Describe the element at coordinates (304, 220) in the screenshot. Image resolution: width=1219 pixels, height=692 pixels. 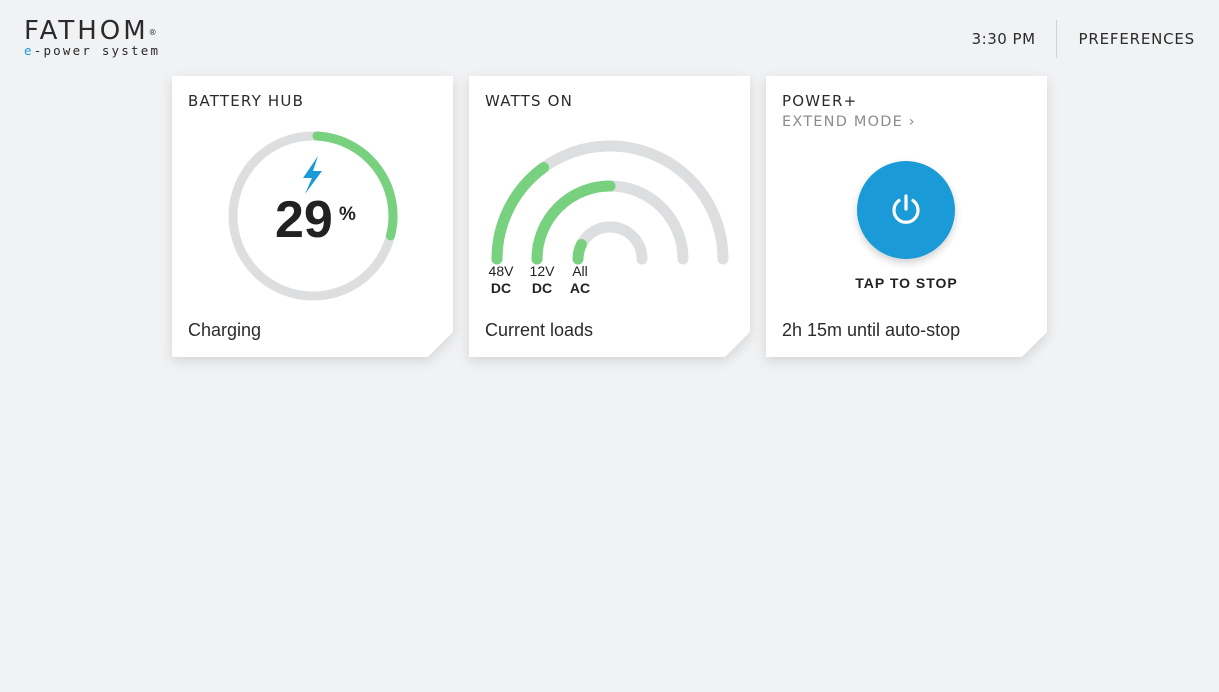
I see `battery-percent-value: 29` at that location.